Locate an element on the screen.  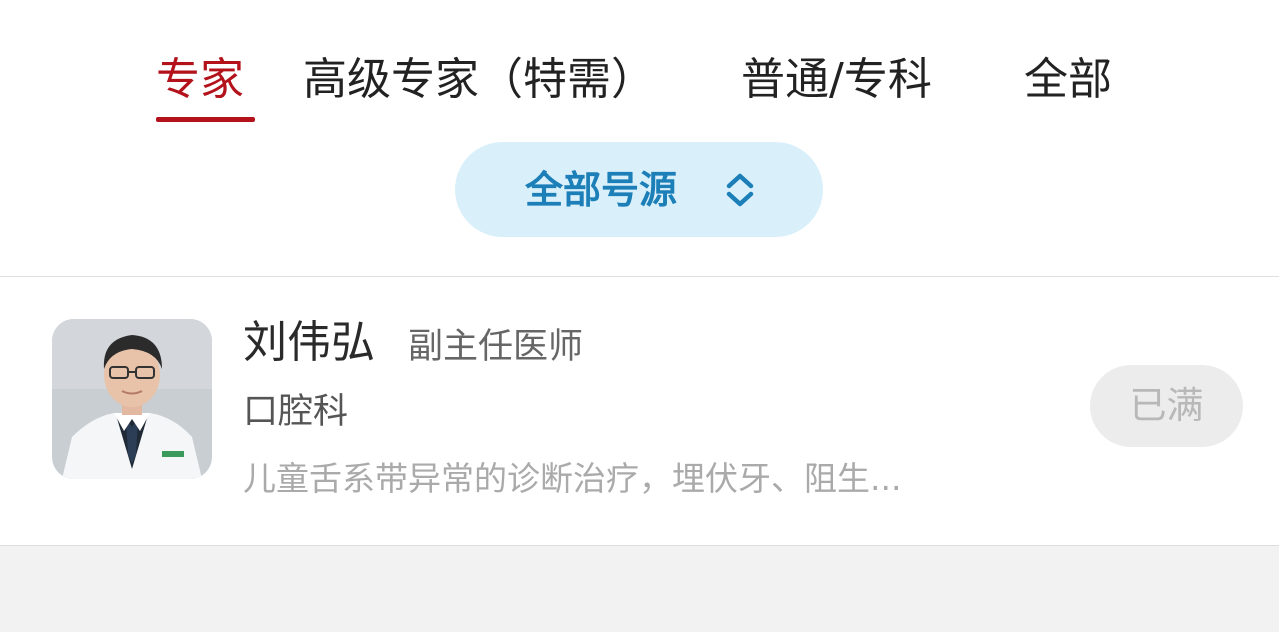
doctor-department: 口腔科 is located at coordinates (296, 412).